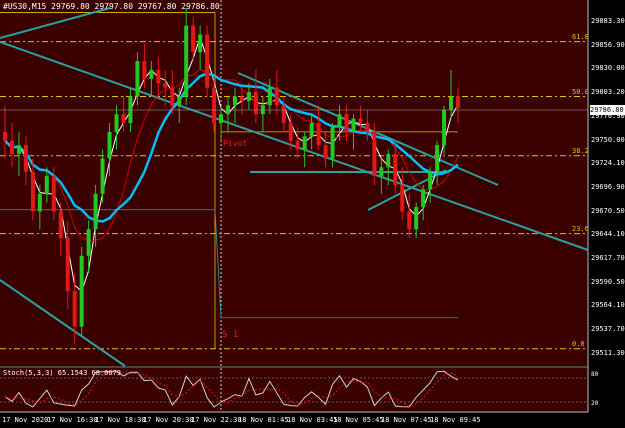 The width and height of the screenshot is (625, 428). I want to click on time-tick-label: 18 Nov 03:45, so click(312, 420).